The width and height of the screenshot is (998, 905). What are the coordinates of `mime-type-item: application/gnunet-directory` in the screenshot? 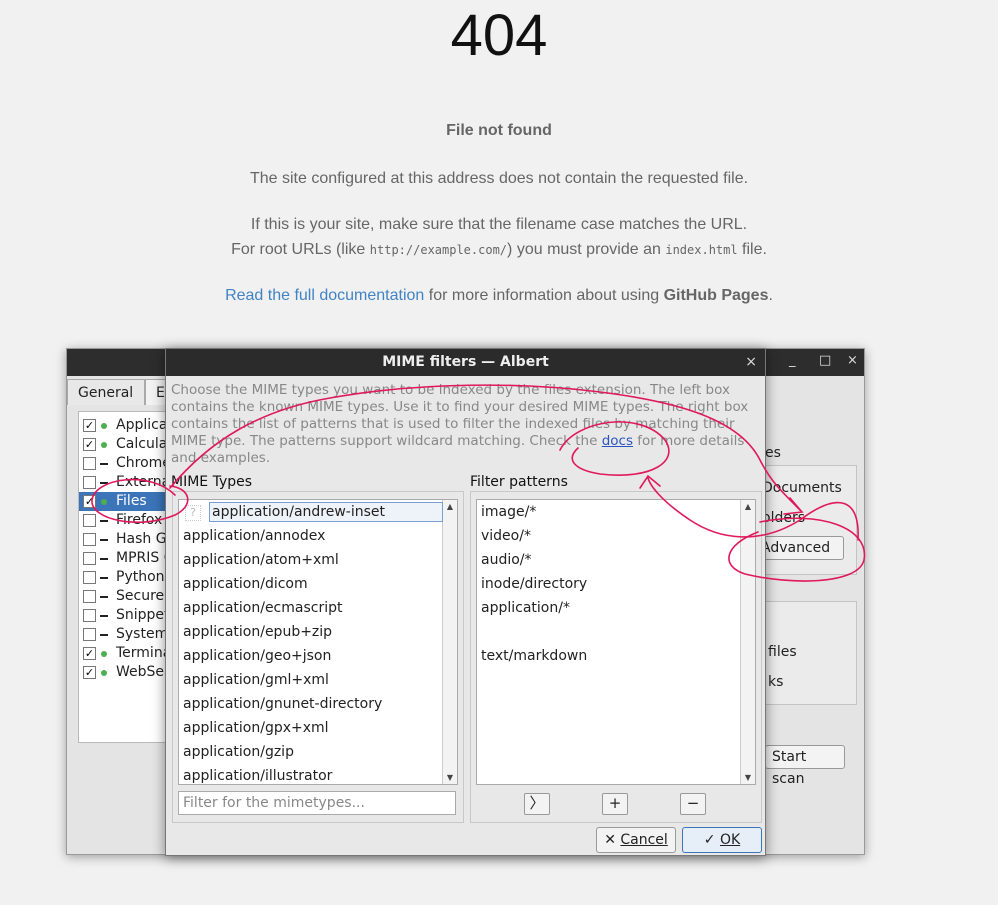 It's located at (282, 704).